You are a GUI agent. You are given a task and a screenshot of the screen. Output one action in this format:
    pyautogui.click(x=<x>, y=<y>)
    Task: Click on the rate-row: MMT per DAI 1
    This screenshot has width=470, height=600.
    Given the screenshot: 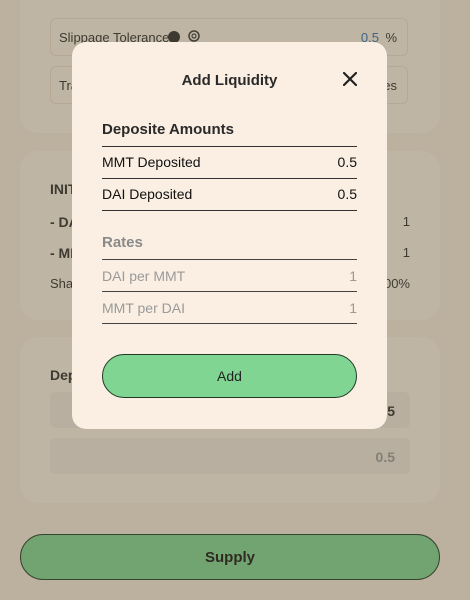 What is the action you would take?
    pyautogui.click(x=229, y=310)
    